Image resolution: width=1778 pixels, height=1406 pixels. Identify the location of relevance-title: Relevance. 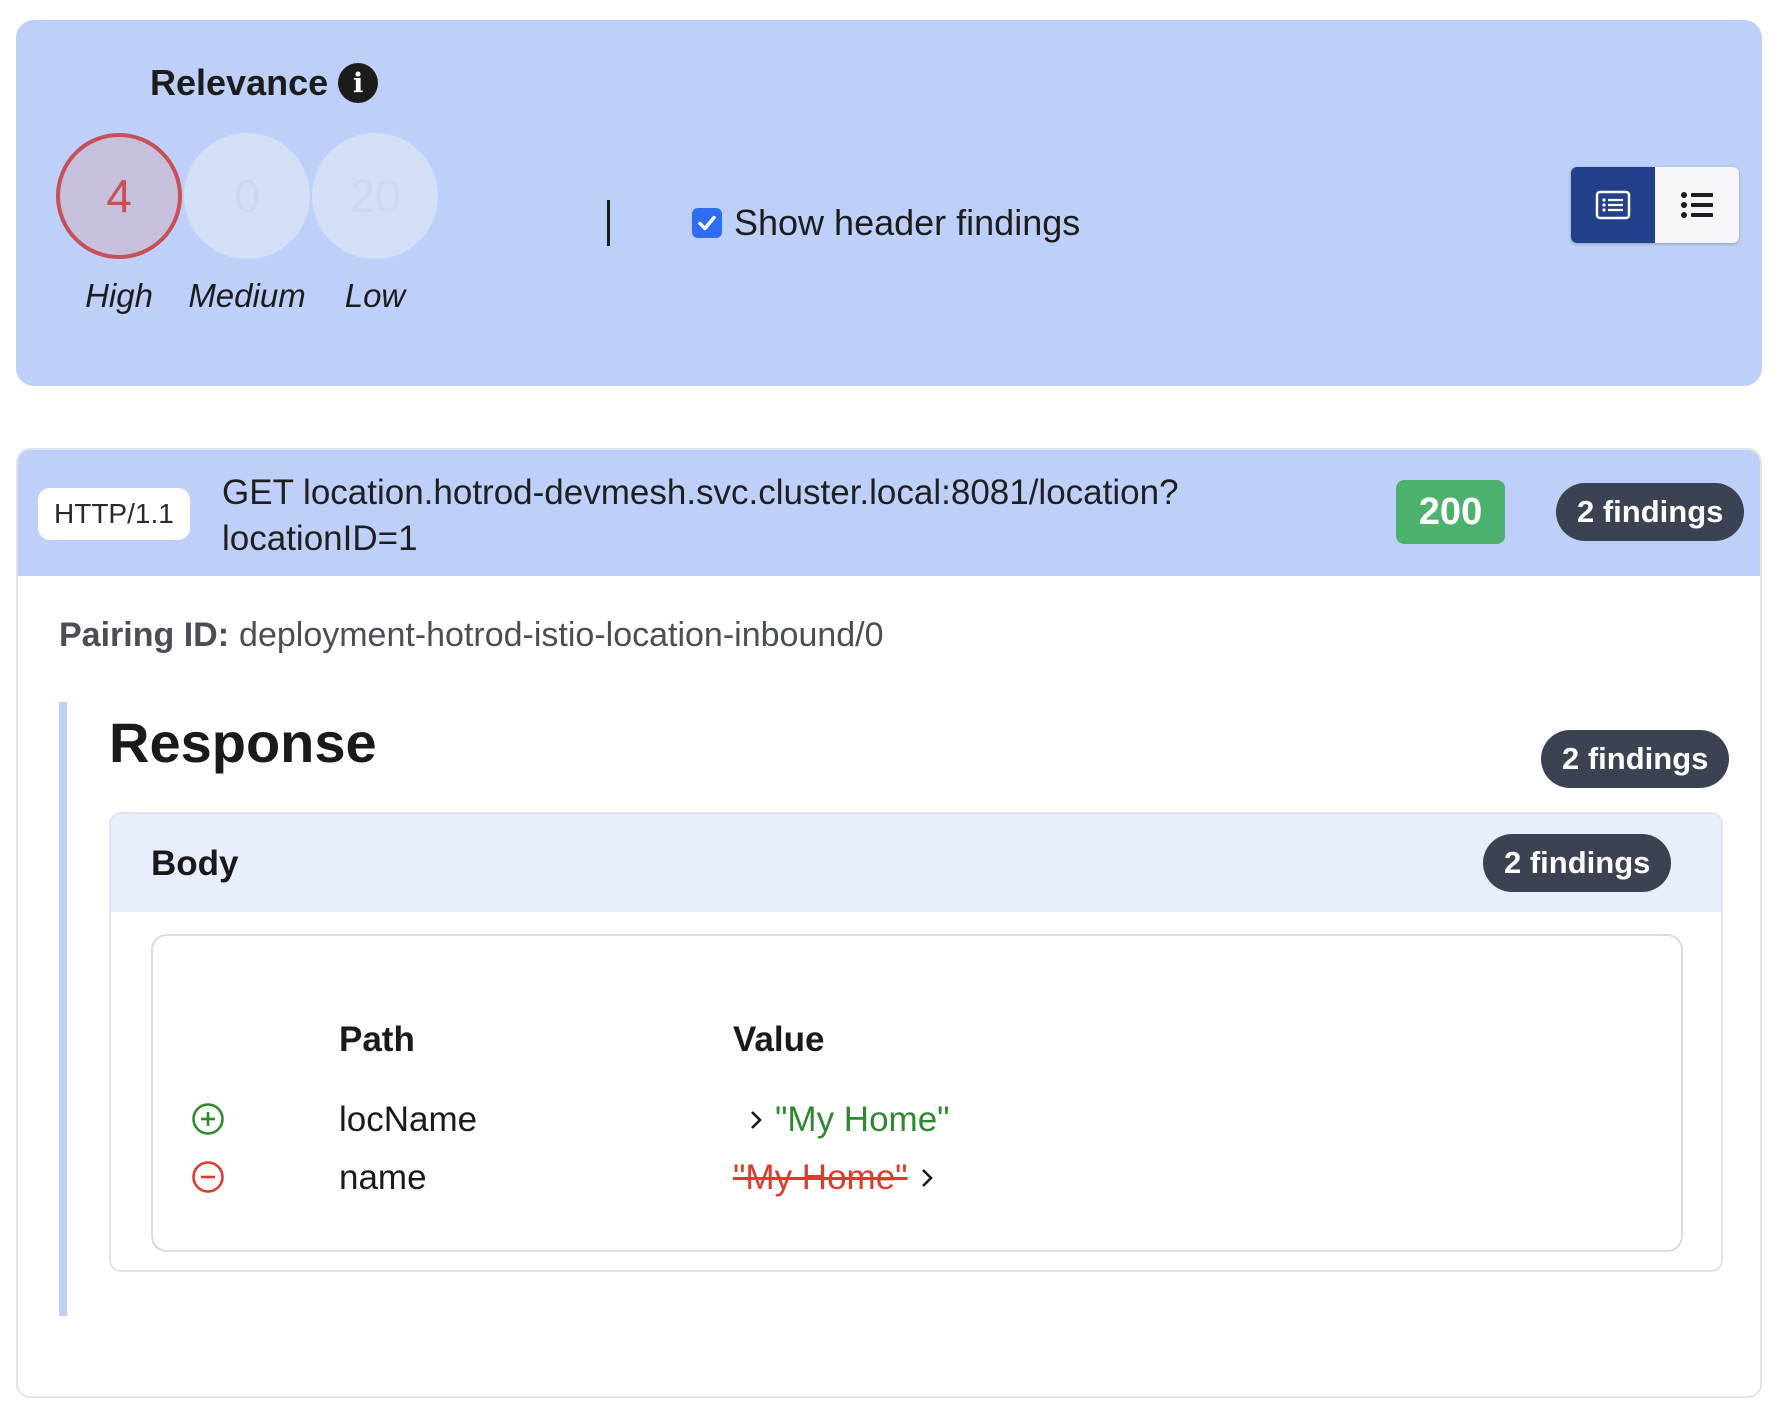
(239, 82).